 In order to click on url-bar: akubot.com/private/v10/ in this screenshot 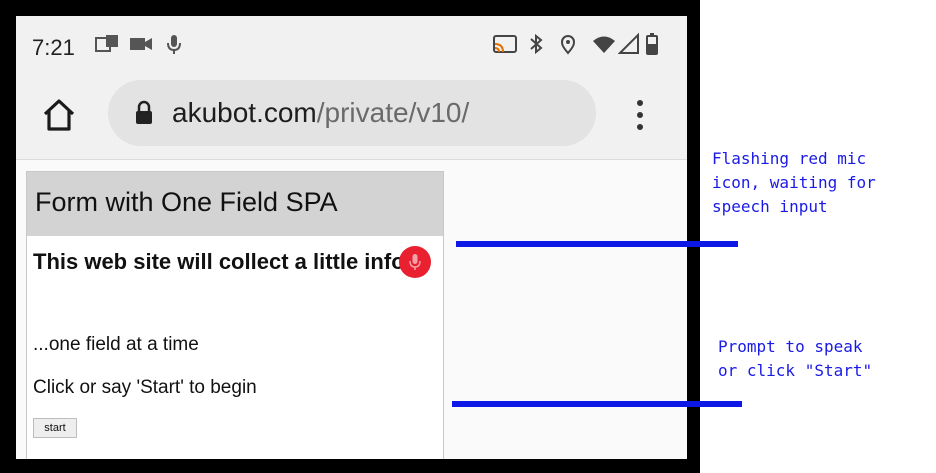, I will do `click(352, 113)`.